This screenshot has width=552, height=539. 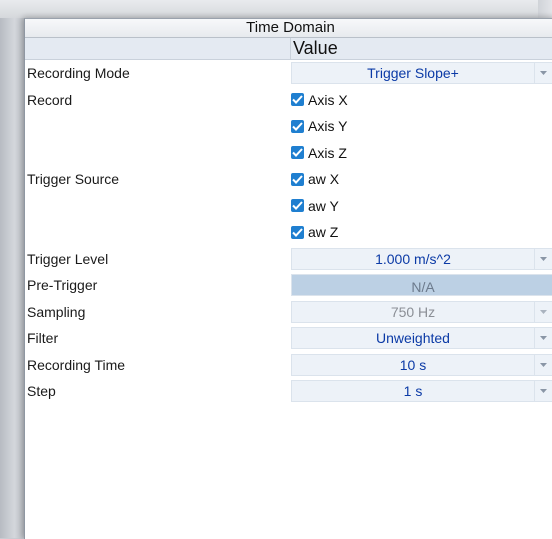 I want to click on table-row: Pre-Trigger N/A, so click(x=288, y=285).